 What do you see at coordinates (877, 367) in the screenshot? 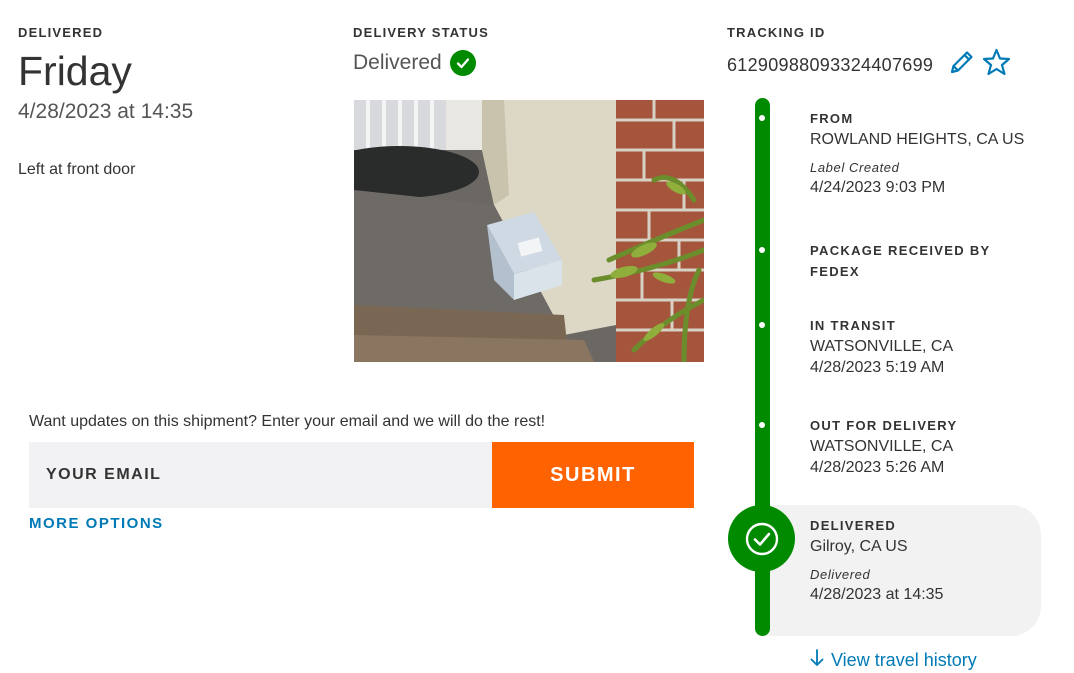
I see `event-time: 4/28/2023 5:19 AM` at bounding box center [877, 367].